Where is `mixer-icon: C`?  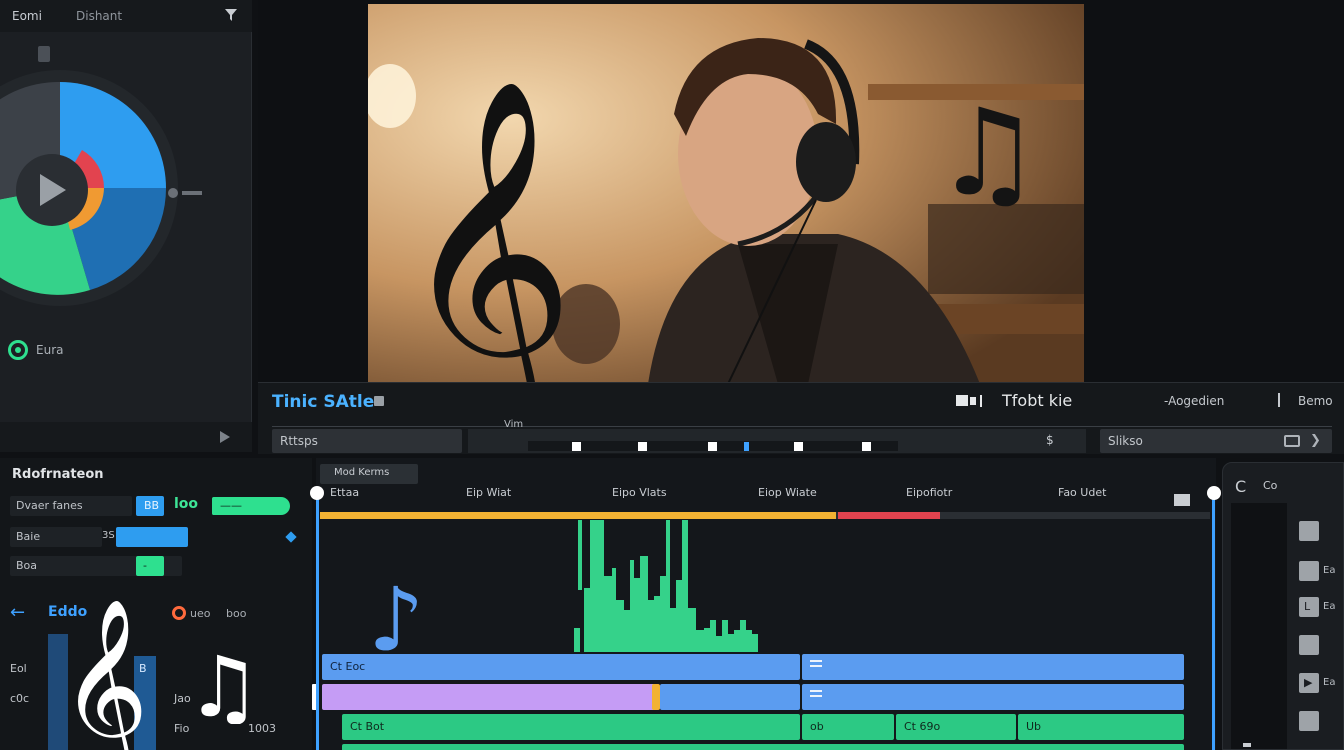 mixer-icon: C is located at coordinates (1240, 486).